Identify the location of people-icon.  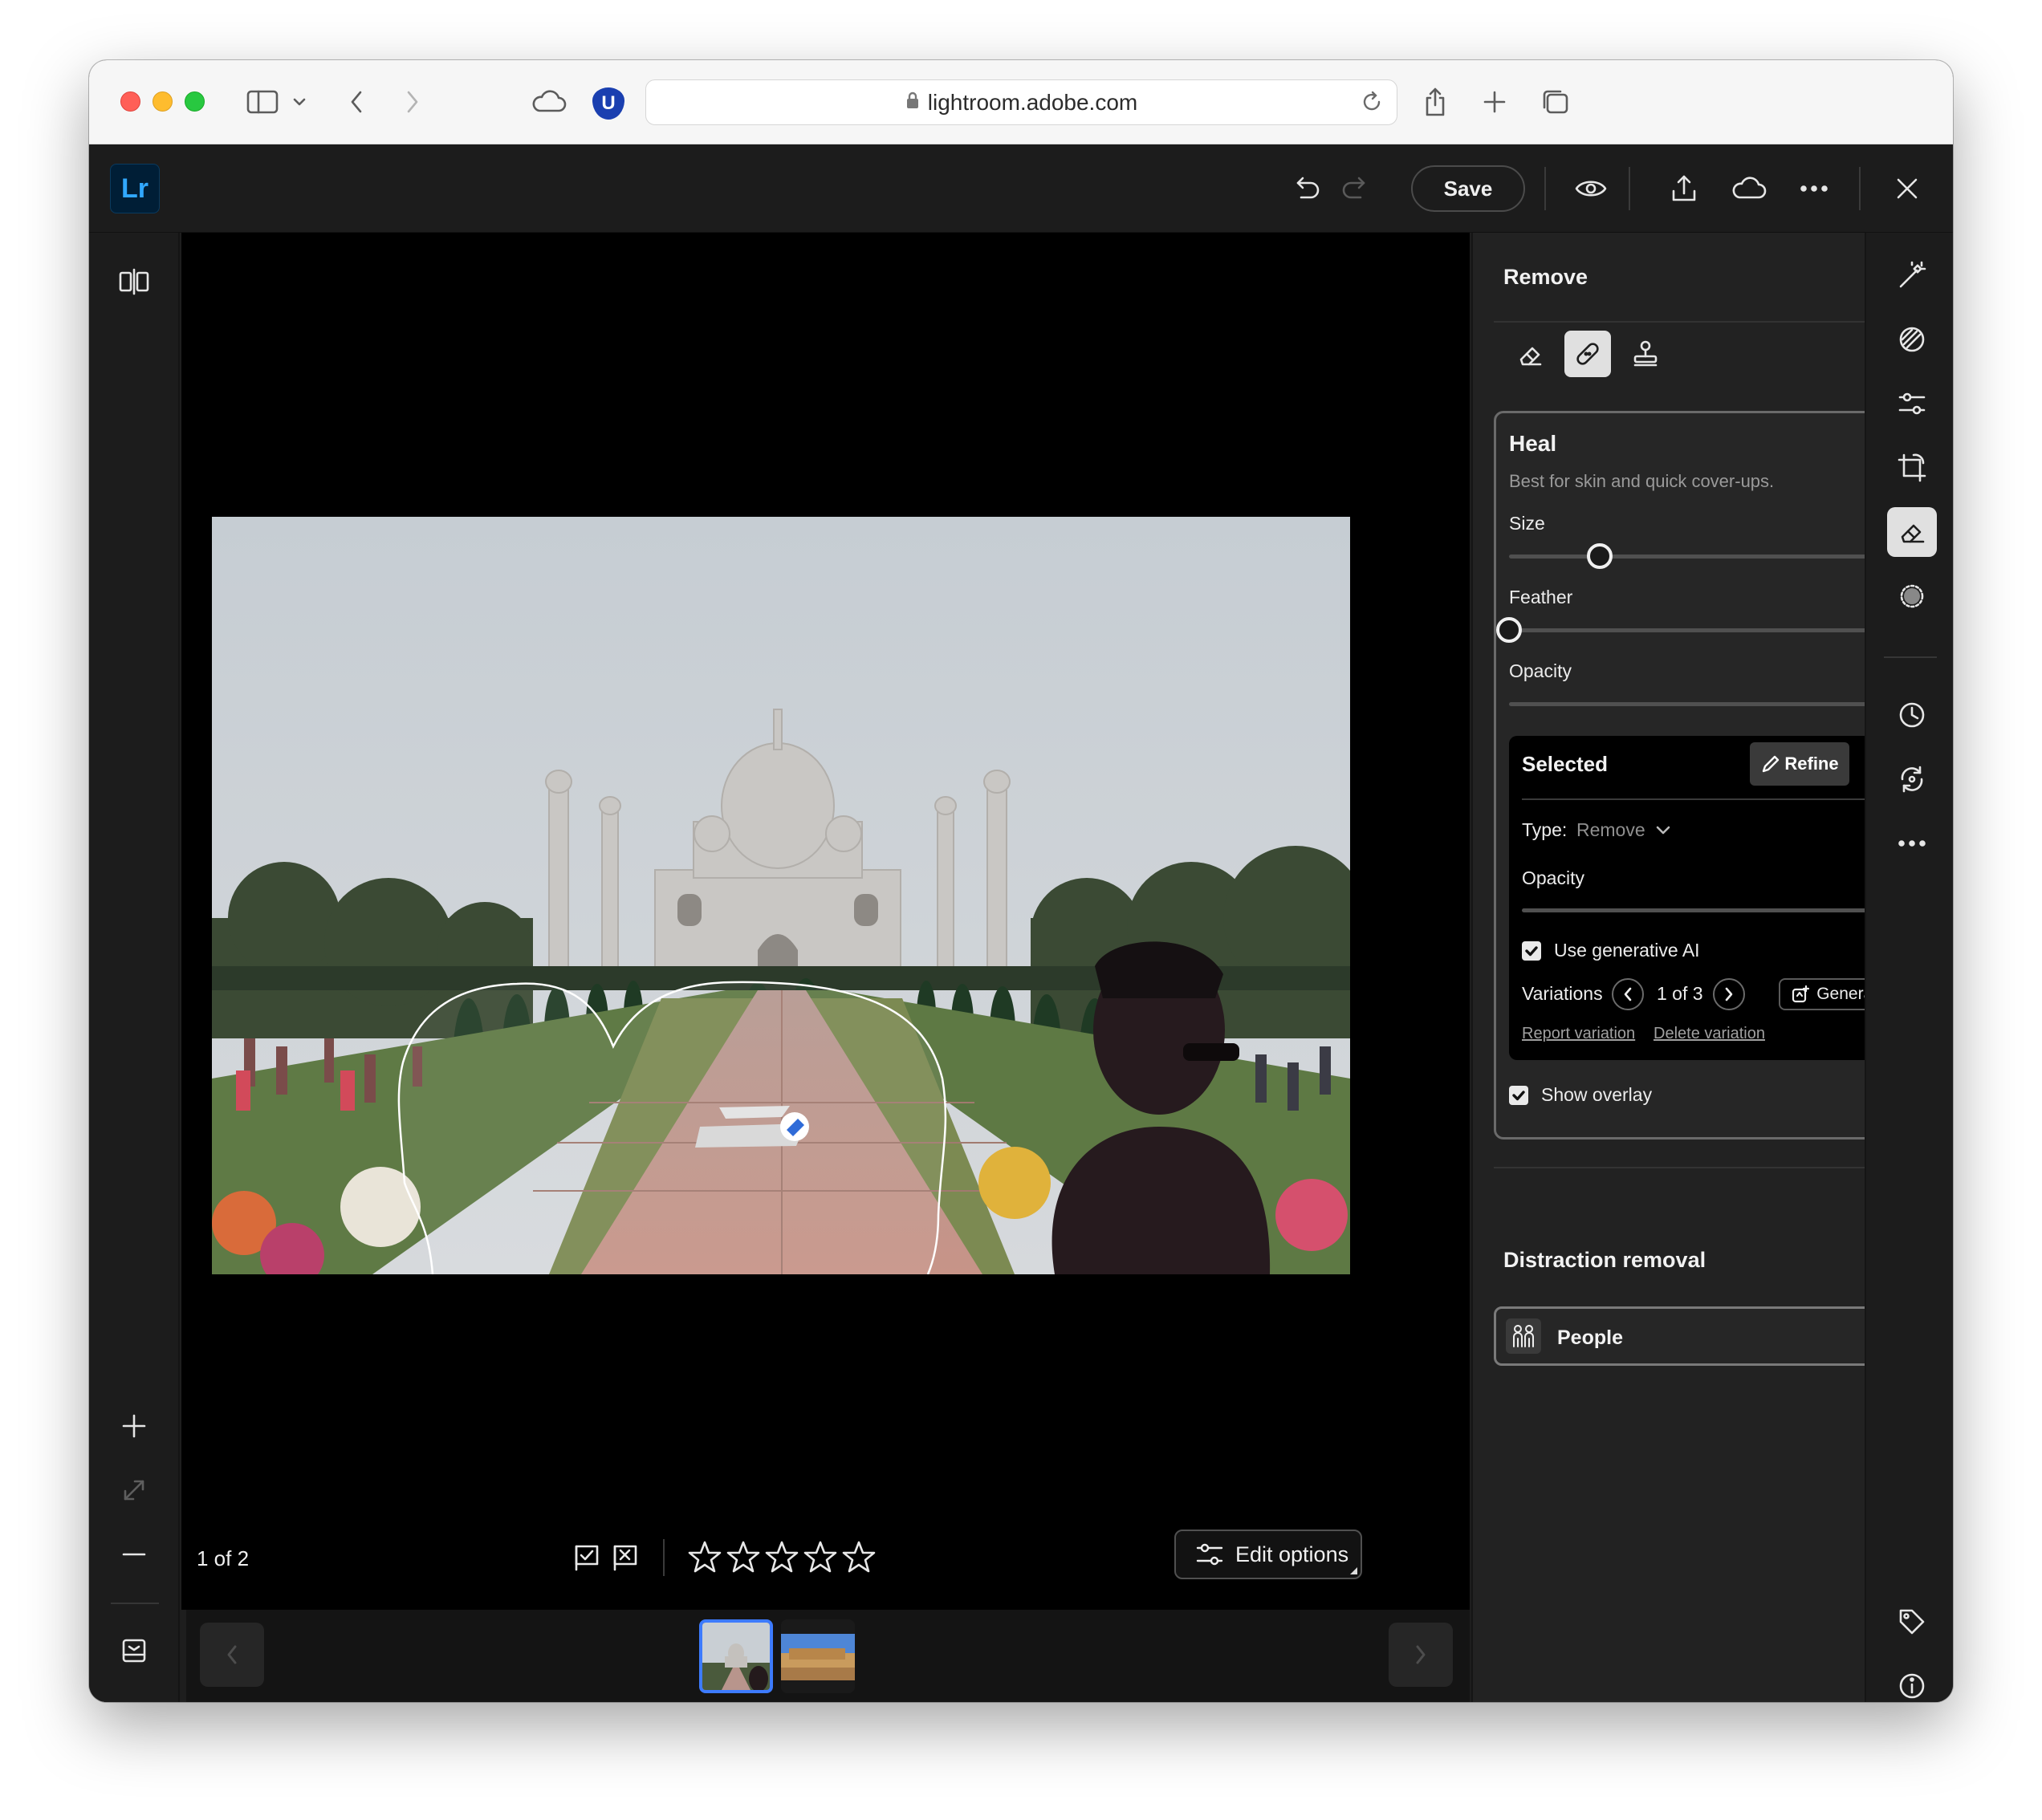
(1523, 1336).